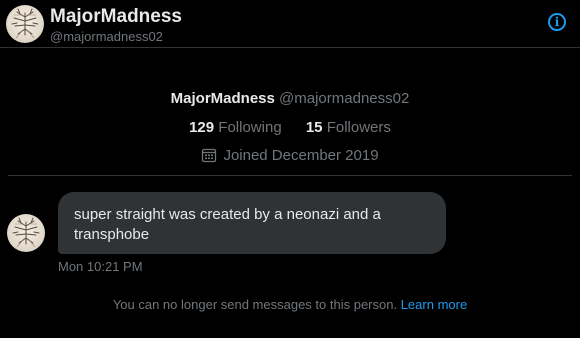  I want to click on learn-more-link: Learn more, so click(434, 304).